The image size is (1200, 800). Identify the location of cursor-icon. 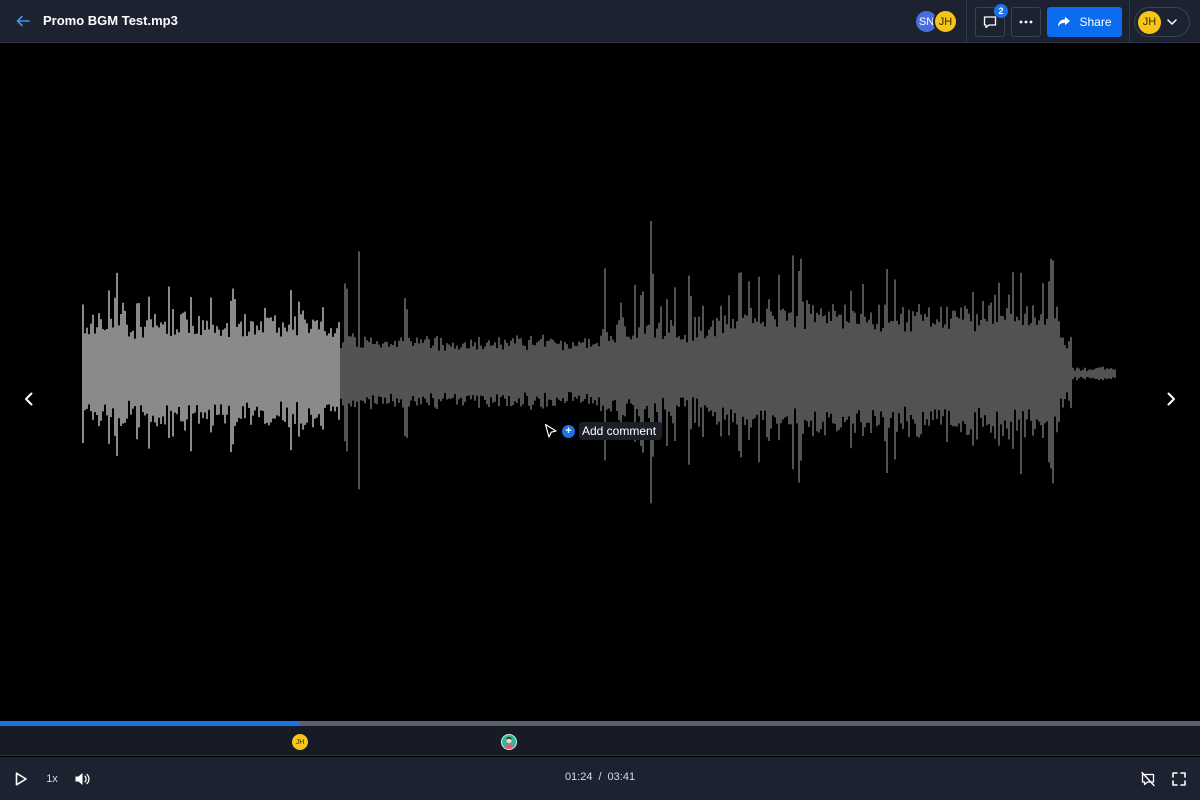
(550, 430).